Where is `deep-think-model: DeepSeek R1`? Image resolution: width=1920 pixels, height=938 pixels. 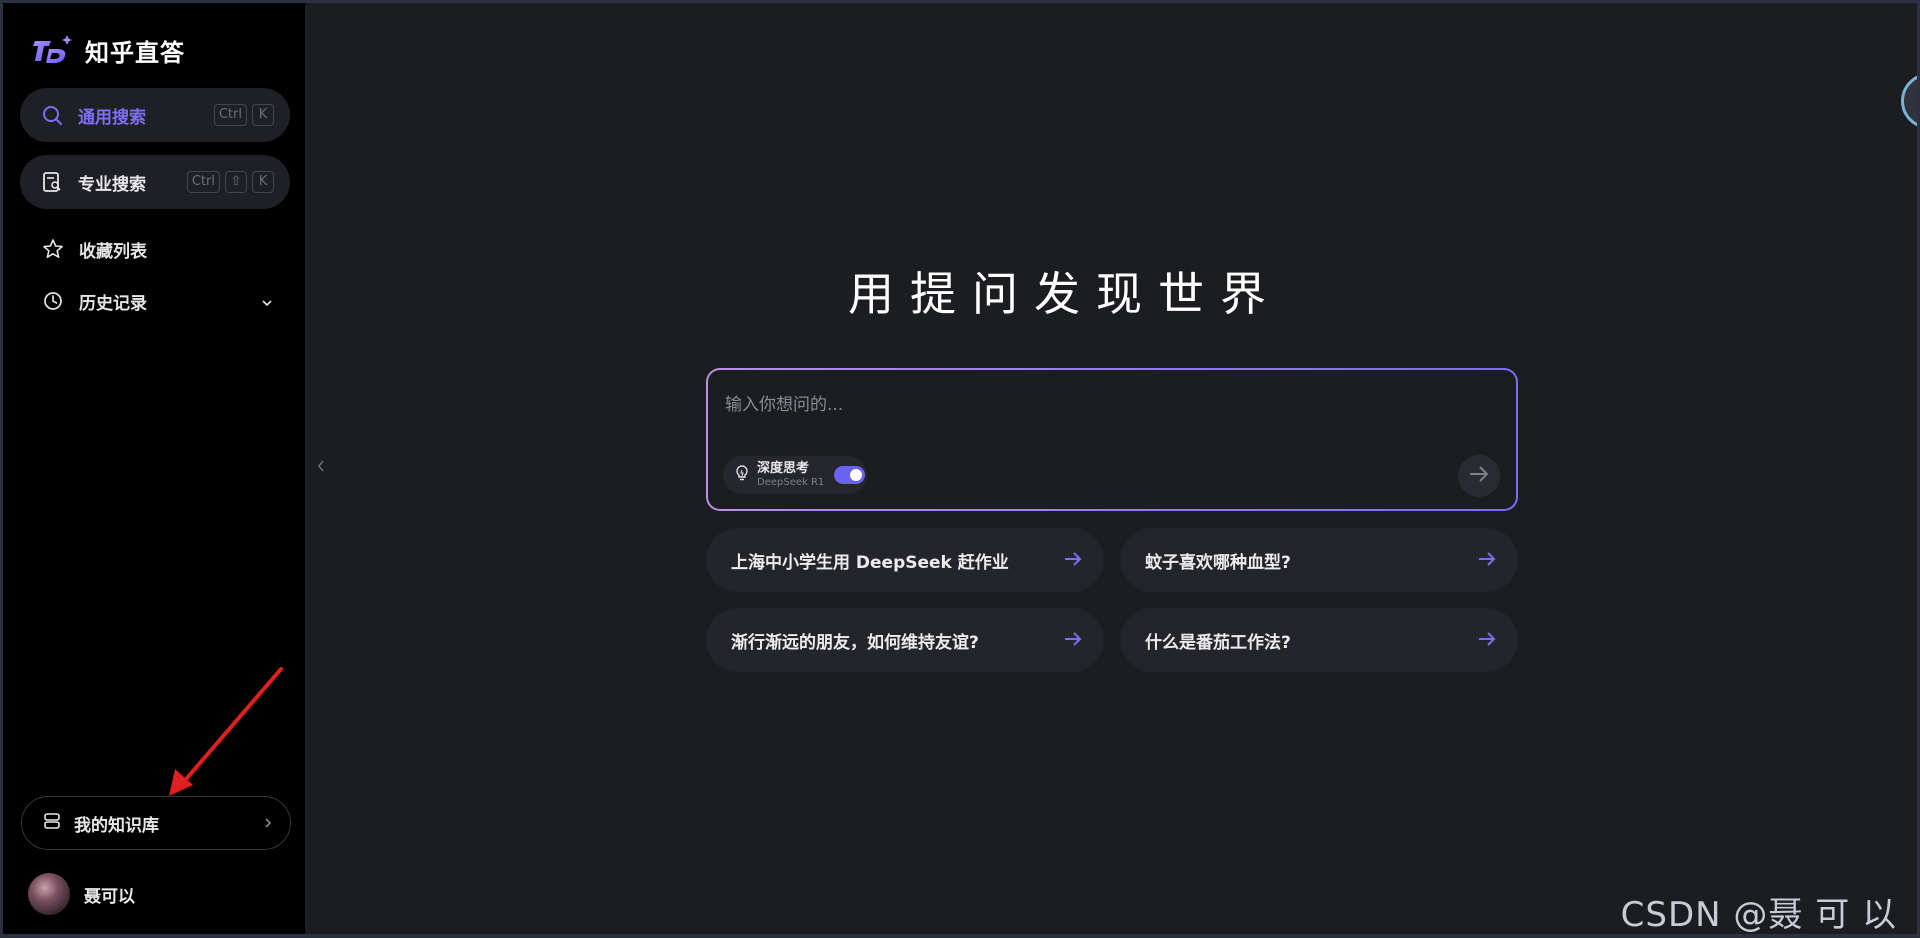
deep-think-model: DeepSeek R1 is located at coordinates (791, 482).